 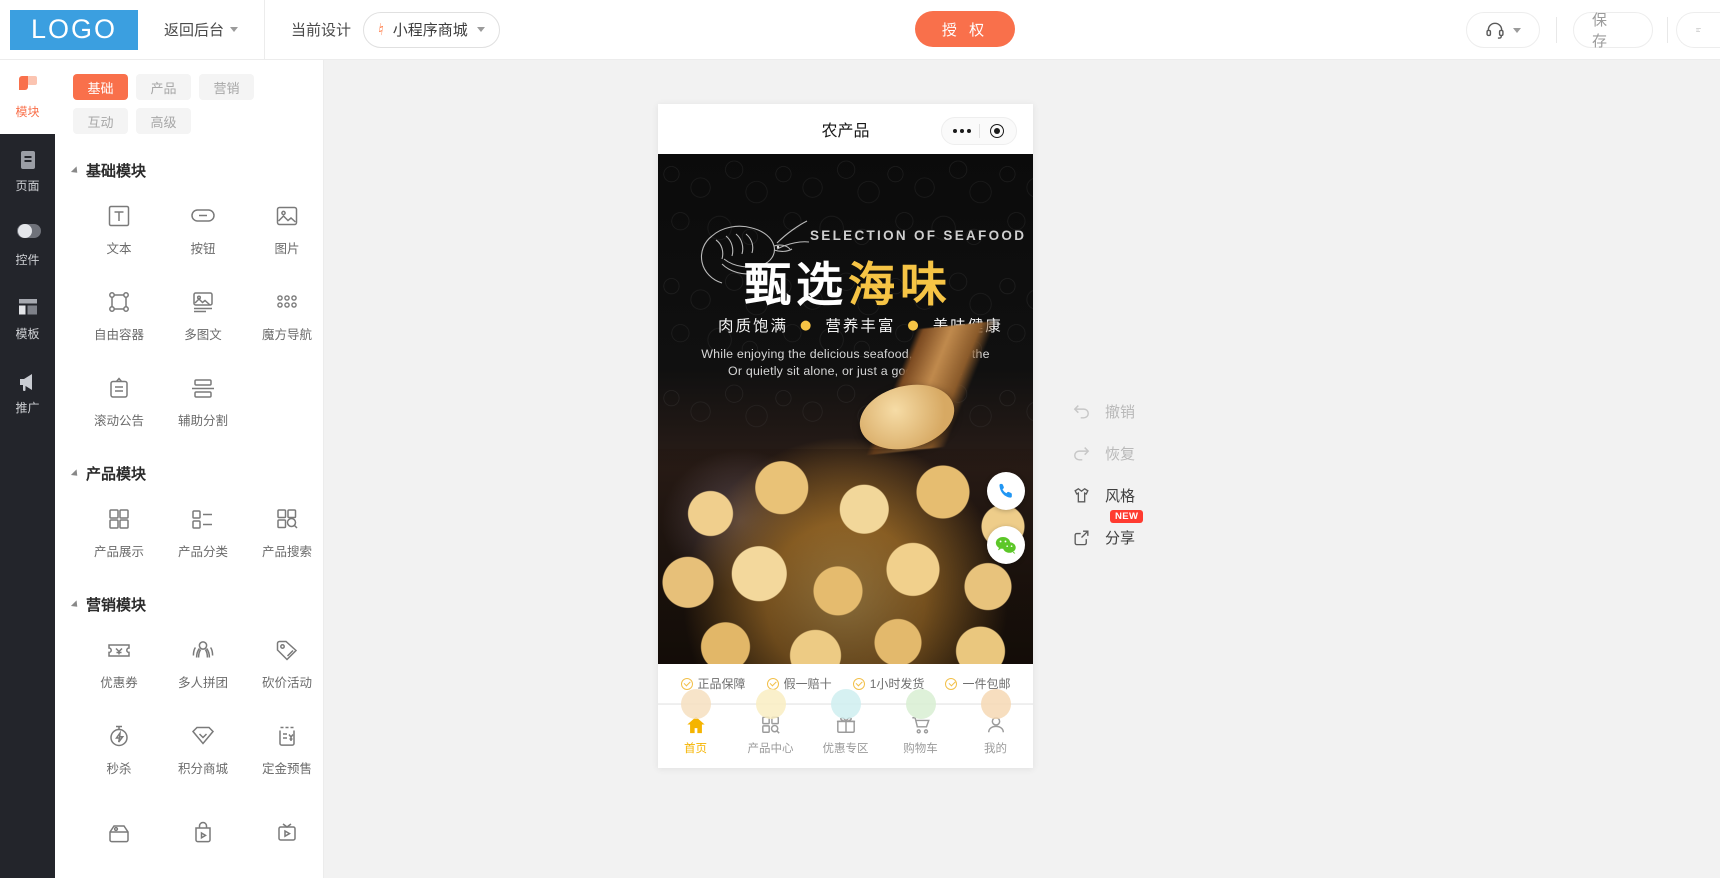 I want to click on module-presale: 定金预售, so click(x=284, y=750).